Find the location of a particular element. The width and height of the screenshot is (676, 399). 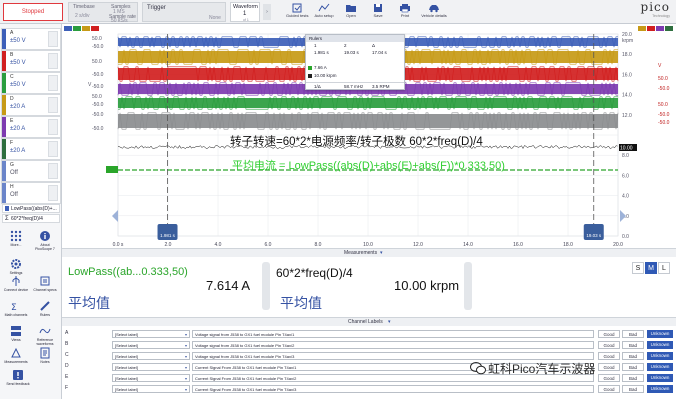

channel-row-h: H Off is located at coordinates (31, 193).